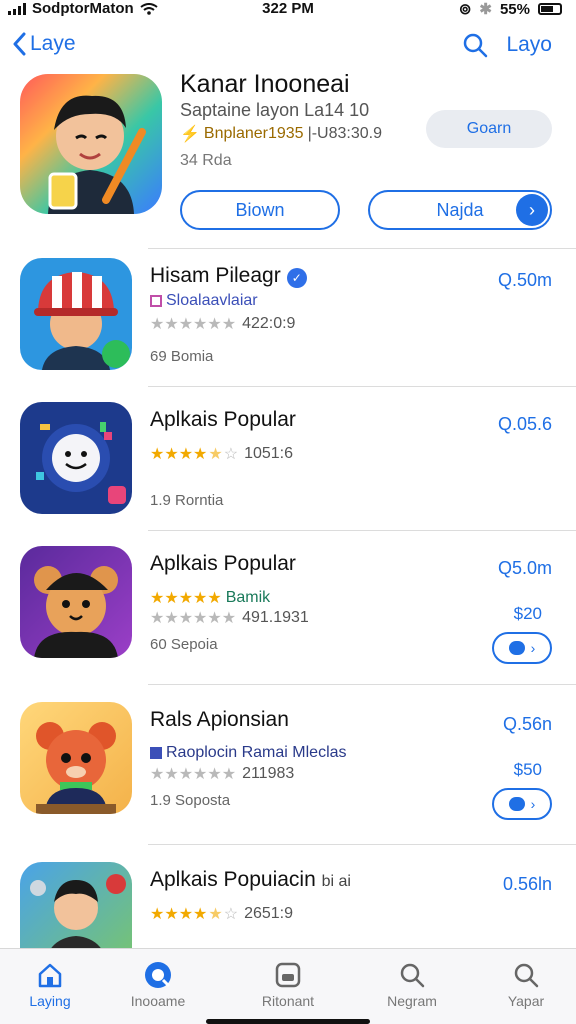 This screenshot has width=576, height=1024. I want to click on tab-bar: Laying Inooame Ritonant Negram Yapar, so click(288, 986).